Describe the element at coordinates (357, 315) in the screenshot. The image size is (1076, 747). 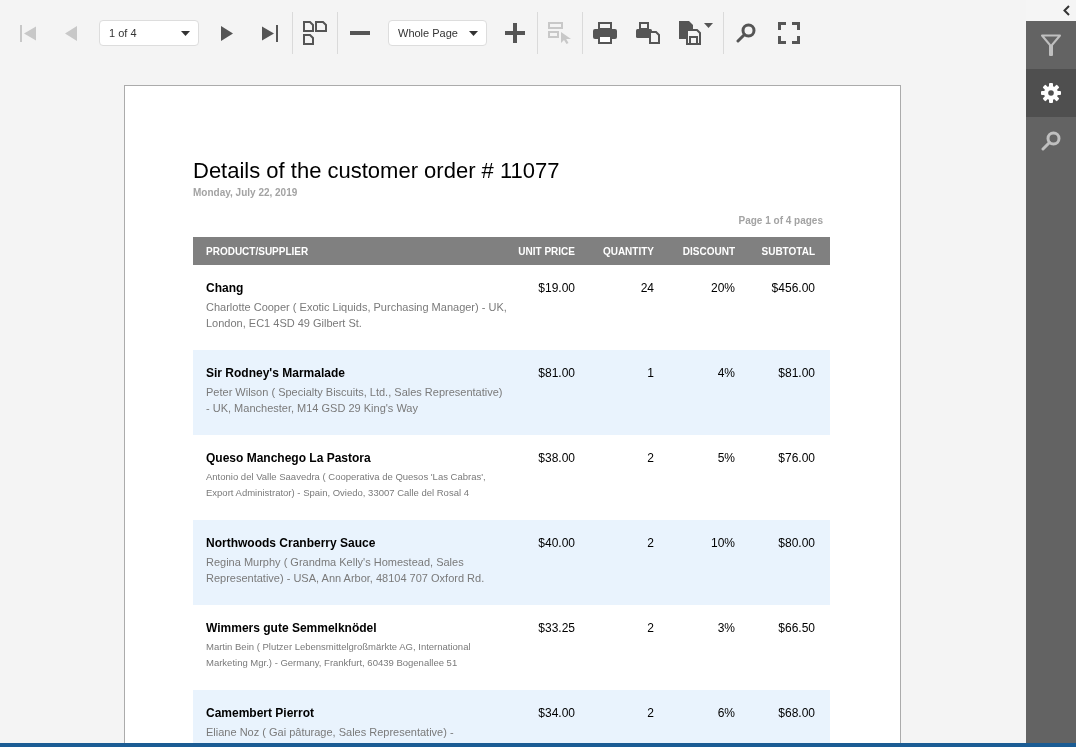
I see `supplier-details: Charlotte Cooper ( Exotic Liquids, Purchasing Manager) - UK, London, EC1 4SD 49 Gilbert St.` at that location.